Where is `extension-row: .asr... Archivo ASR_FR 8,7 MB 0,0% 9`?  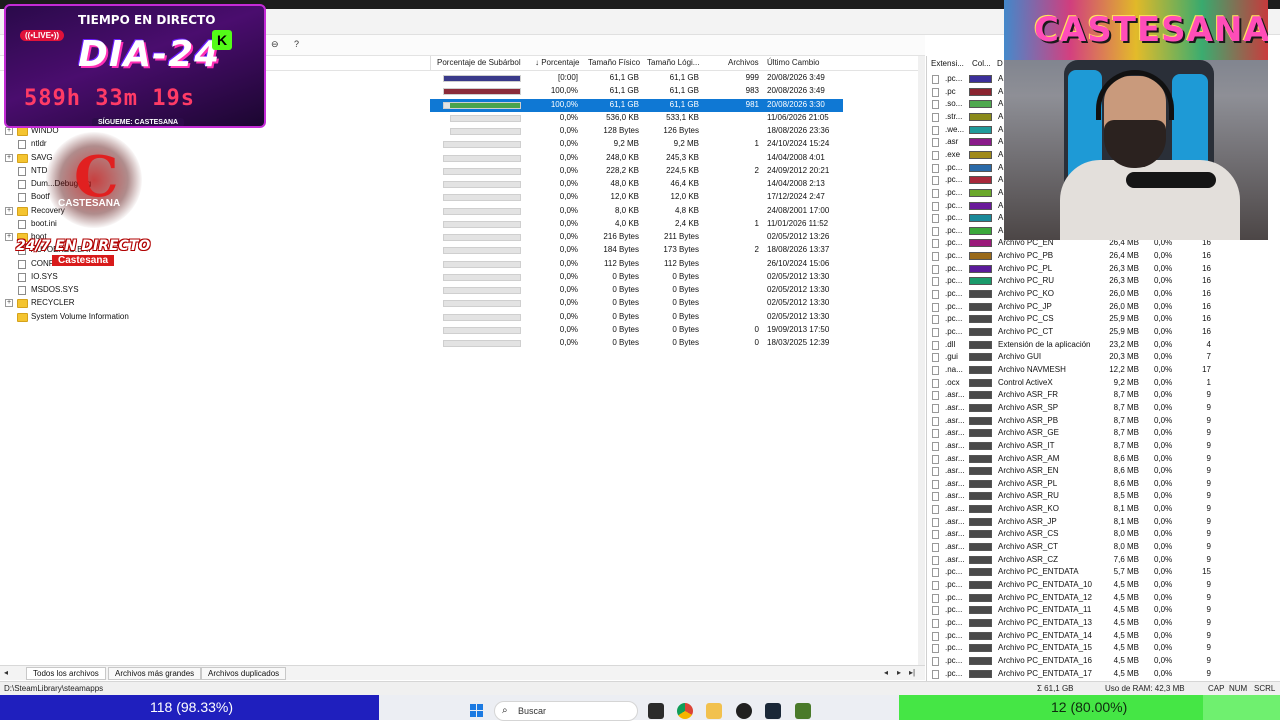
extension-row: .asr... Archivo ASR_FR 8,7 MB 0,0% 9 is located at coordinates (1099, 395).